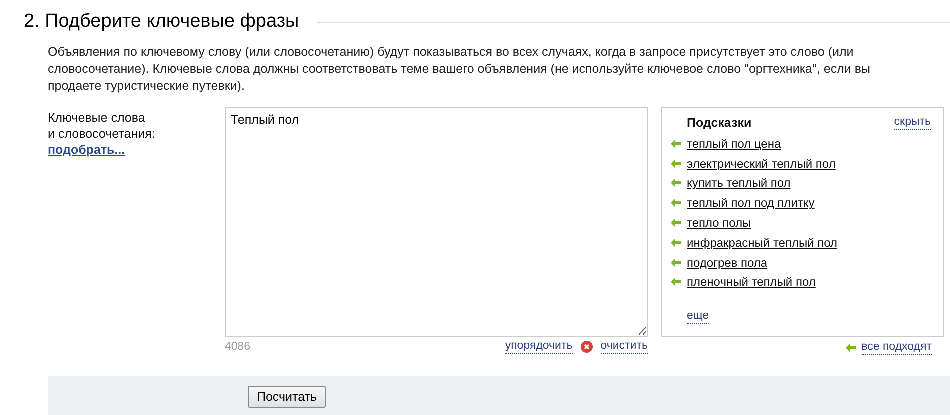 This screenshot has height=415, width=950. What do you see at coordinates (897, 348) in the screenshot?
I see `all-fit-link: все подходят` at bounding box center [897, 348].